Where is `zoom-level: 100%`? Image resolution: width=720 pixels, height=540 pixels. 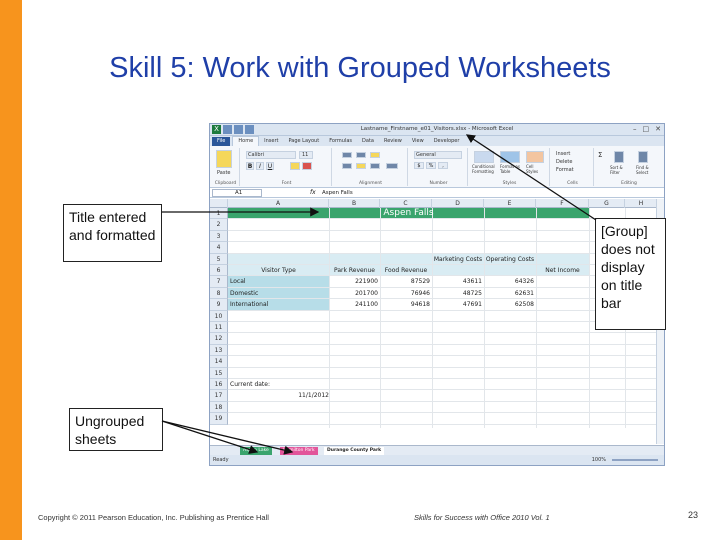 zoom-level: 100% is located at coordinates (599, 460).